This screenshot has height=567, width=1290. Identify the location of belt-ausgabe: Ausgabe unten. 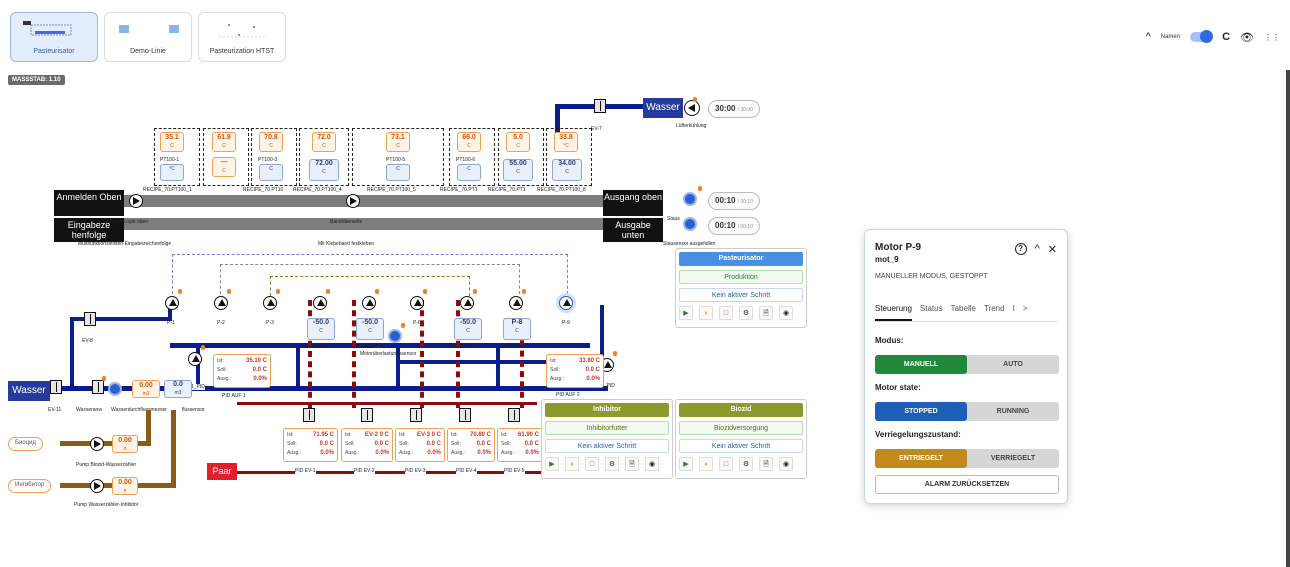
(633, 230).